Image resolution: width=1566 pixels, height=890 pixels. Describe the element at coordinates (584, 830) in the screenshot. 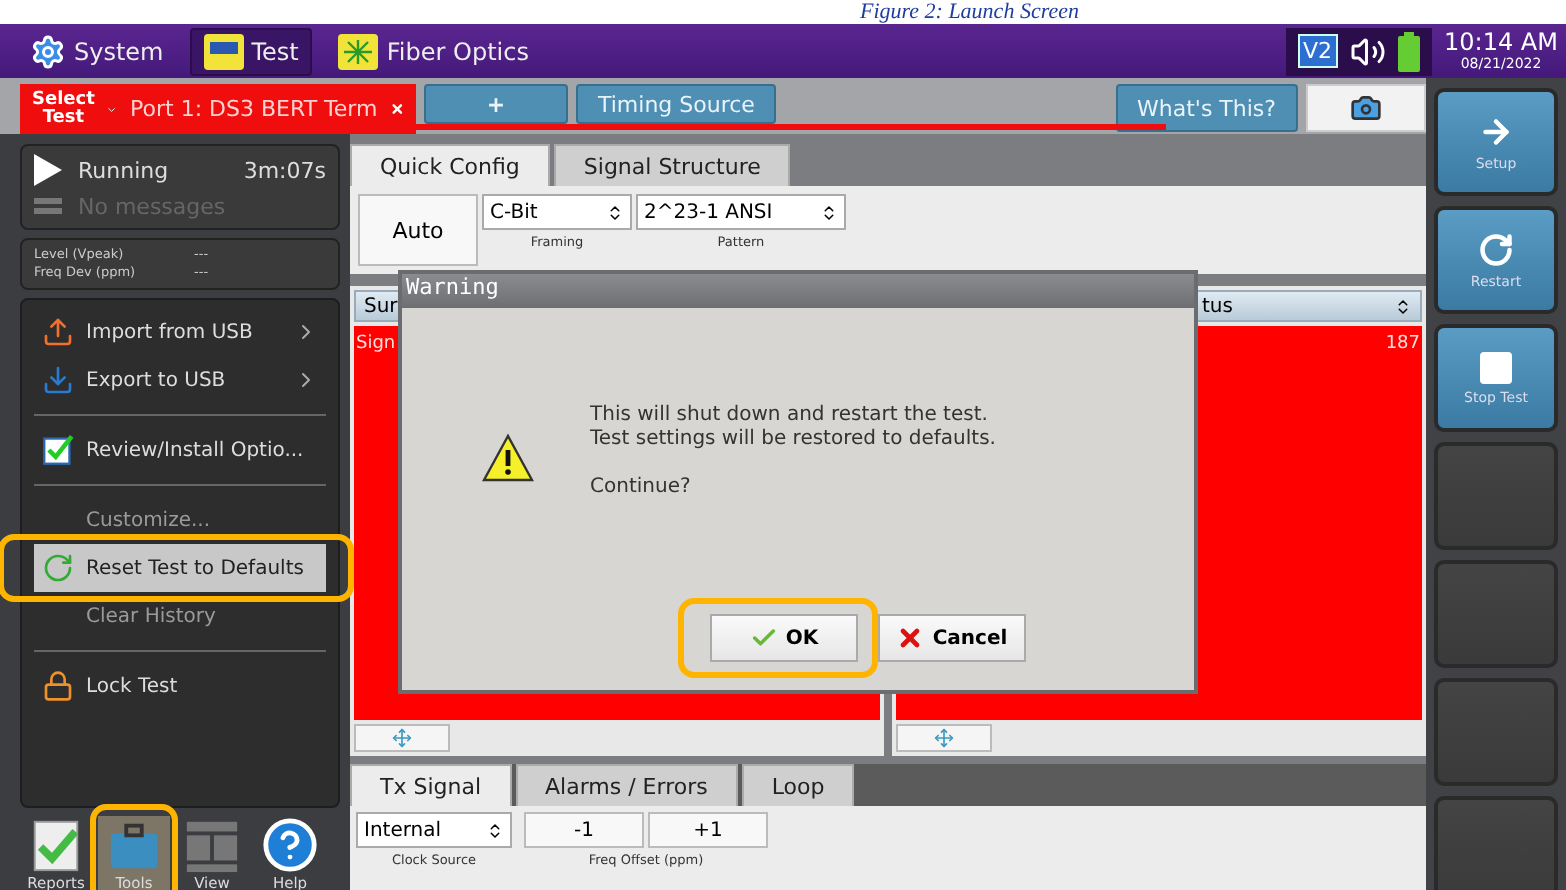

I see `offset-button: -1` at that location.